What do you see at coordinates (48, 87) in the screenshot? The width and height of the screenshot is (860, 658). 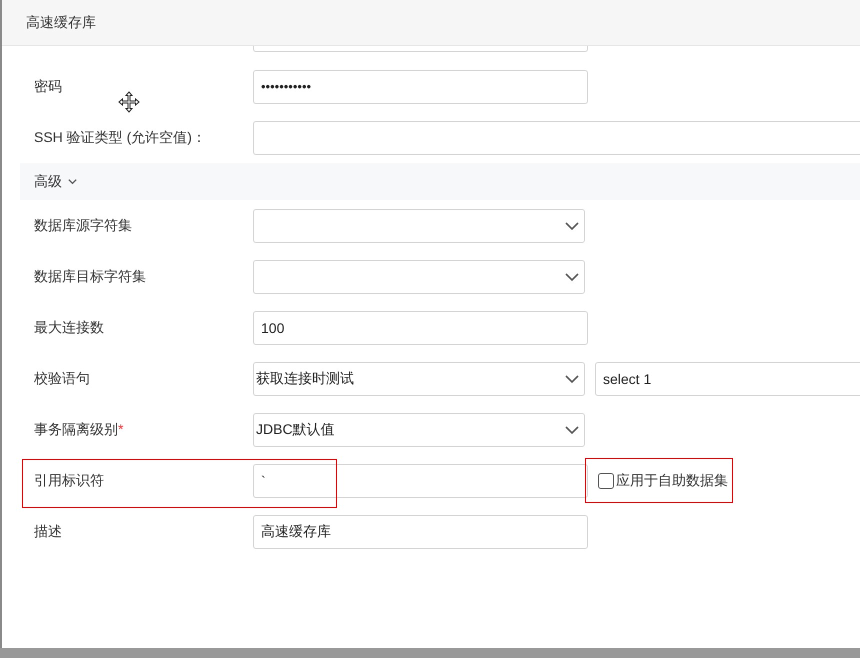 I see `field-label: 密码` at bounding box center [48, 87].